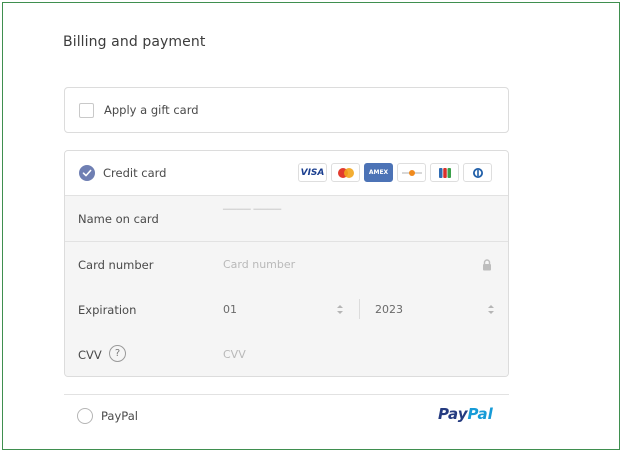  I want to click on credit-card-header: Credit card VISA AMEX, so click(286, 173).